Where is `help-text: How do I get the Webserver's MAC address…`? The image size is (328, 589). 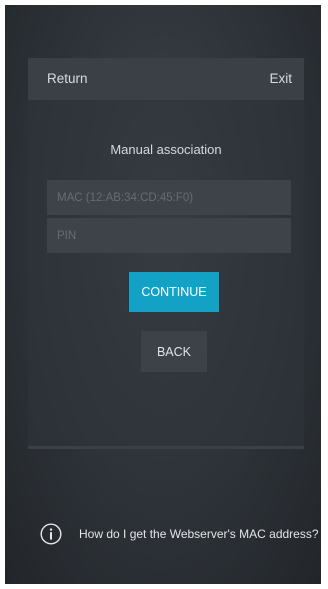 help-text: How do I get the Webserver's MAC address… is located at coordinates (199, 534).